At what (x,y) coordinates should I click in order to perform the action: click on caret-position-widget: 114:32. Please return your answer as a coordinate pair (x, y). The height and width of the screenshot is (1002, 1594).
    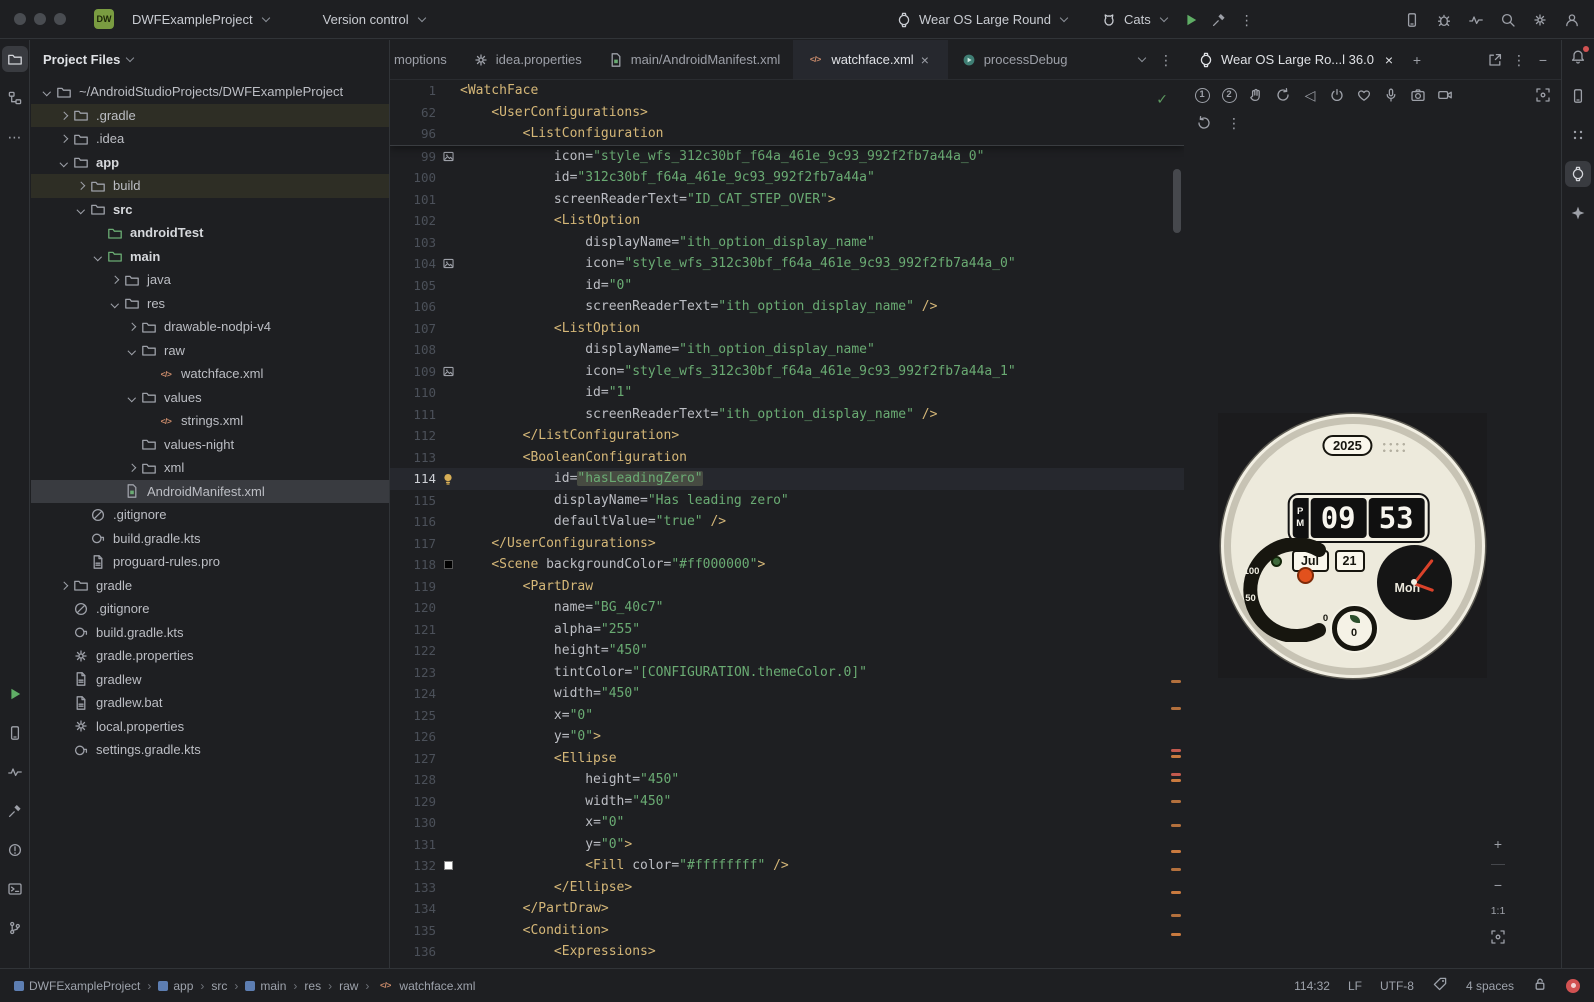
    Looking at the image, I should click on (1312, 986).